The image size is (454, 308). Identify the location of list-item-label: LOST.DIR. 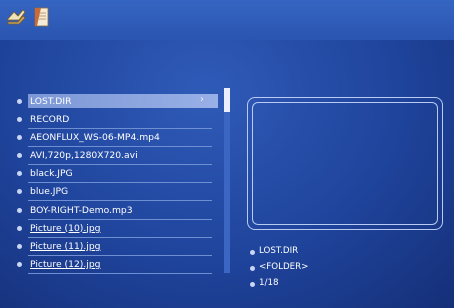
(51, 101).